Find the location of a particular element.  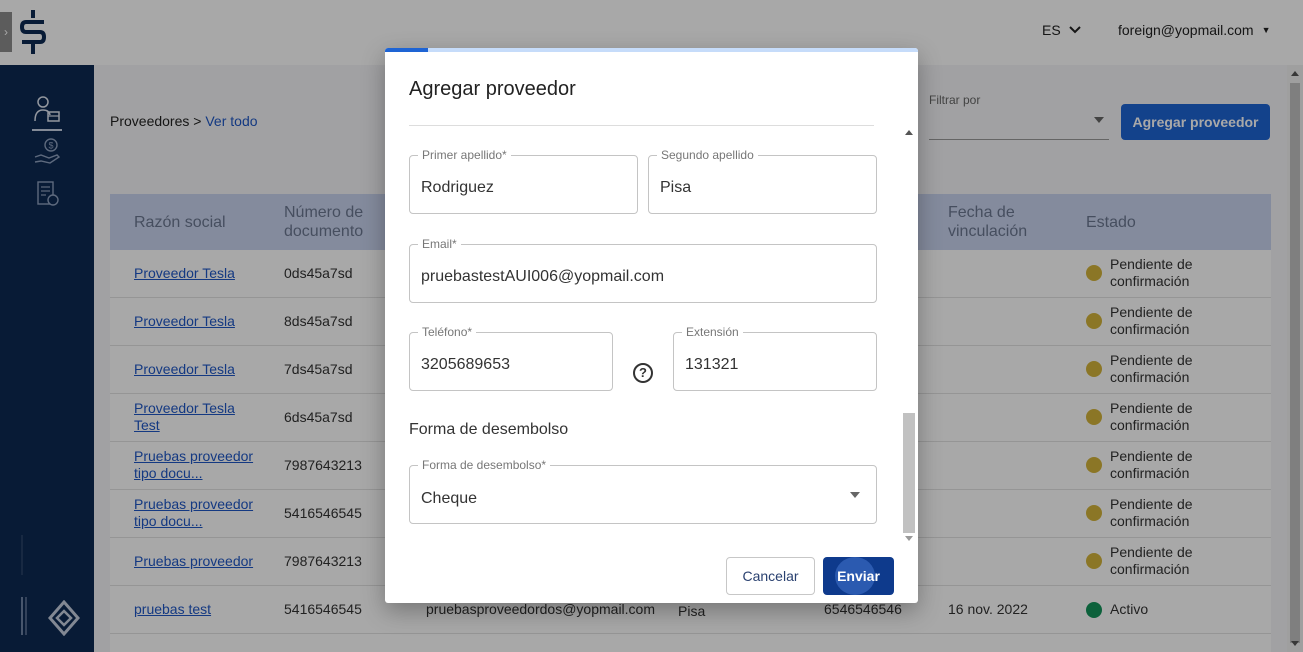

divider is located at coordinates (641, 125).